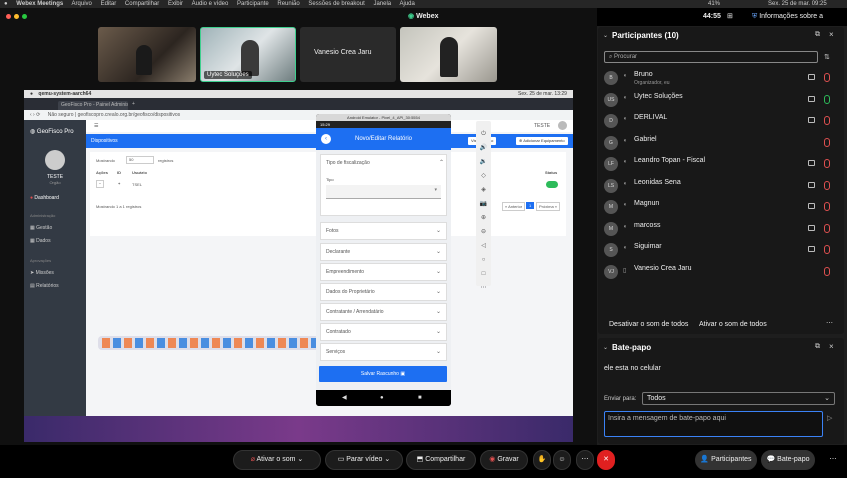 The width and height of the screenshot is (847, 478). I want to click on menu-ajuda: Ajuda, so click(406, 4).